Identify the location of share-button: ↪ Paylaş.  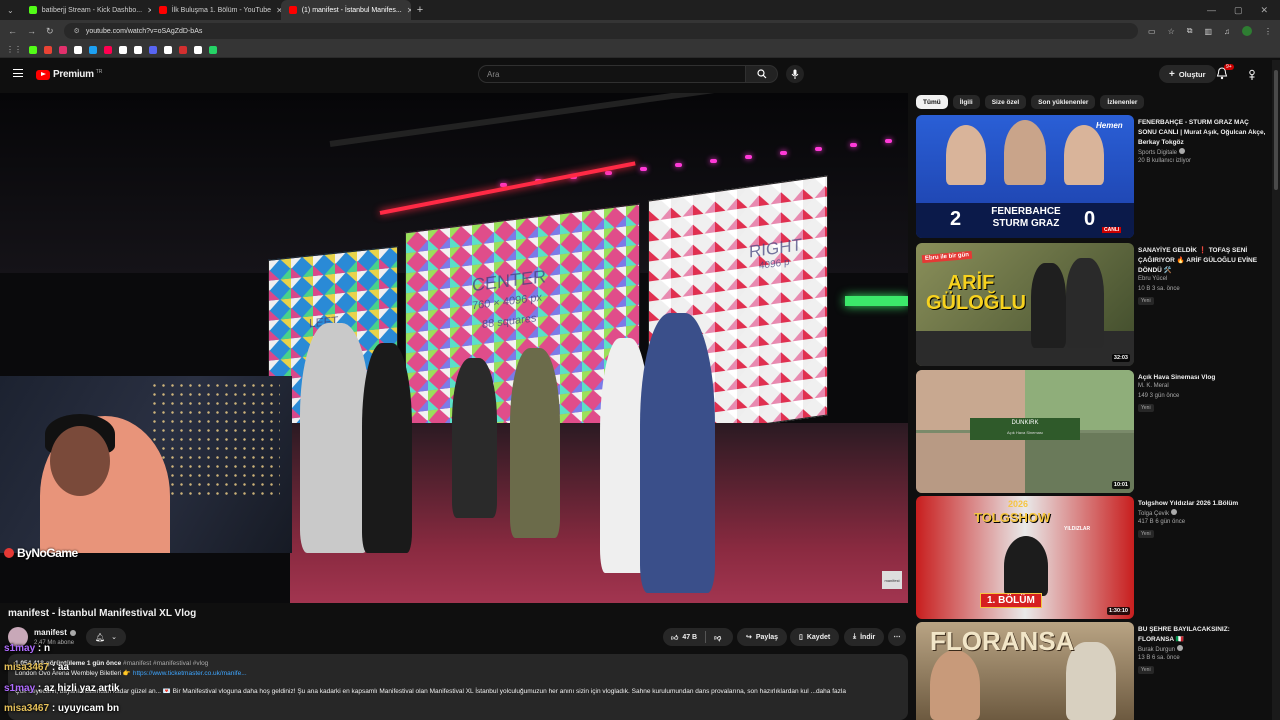
(762, 637).